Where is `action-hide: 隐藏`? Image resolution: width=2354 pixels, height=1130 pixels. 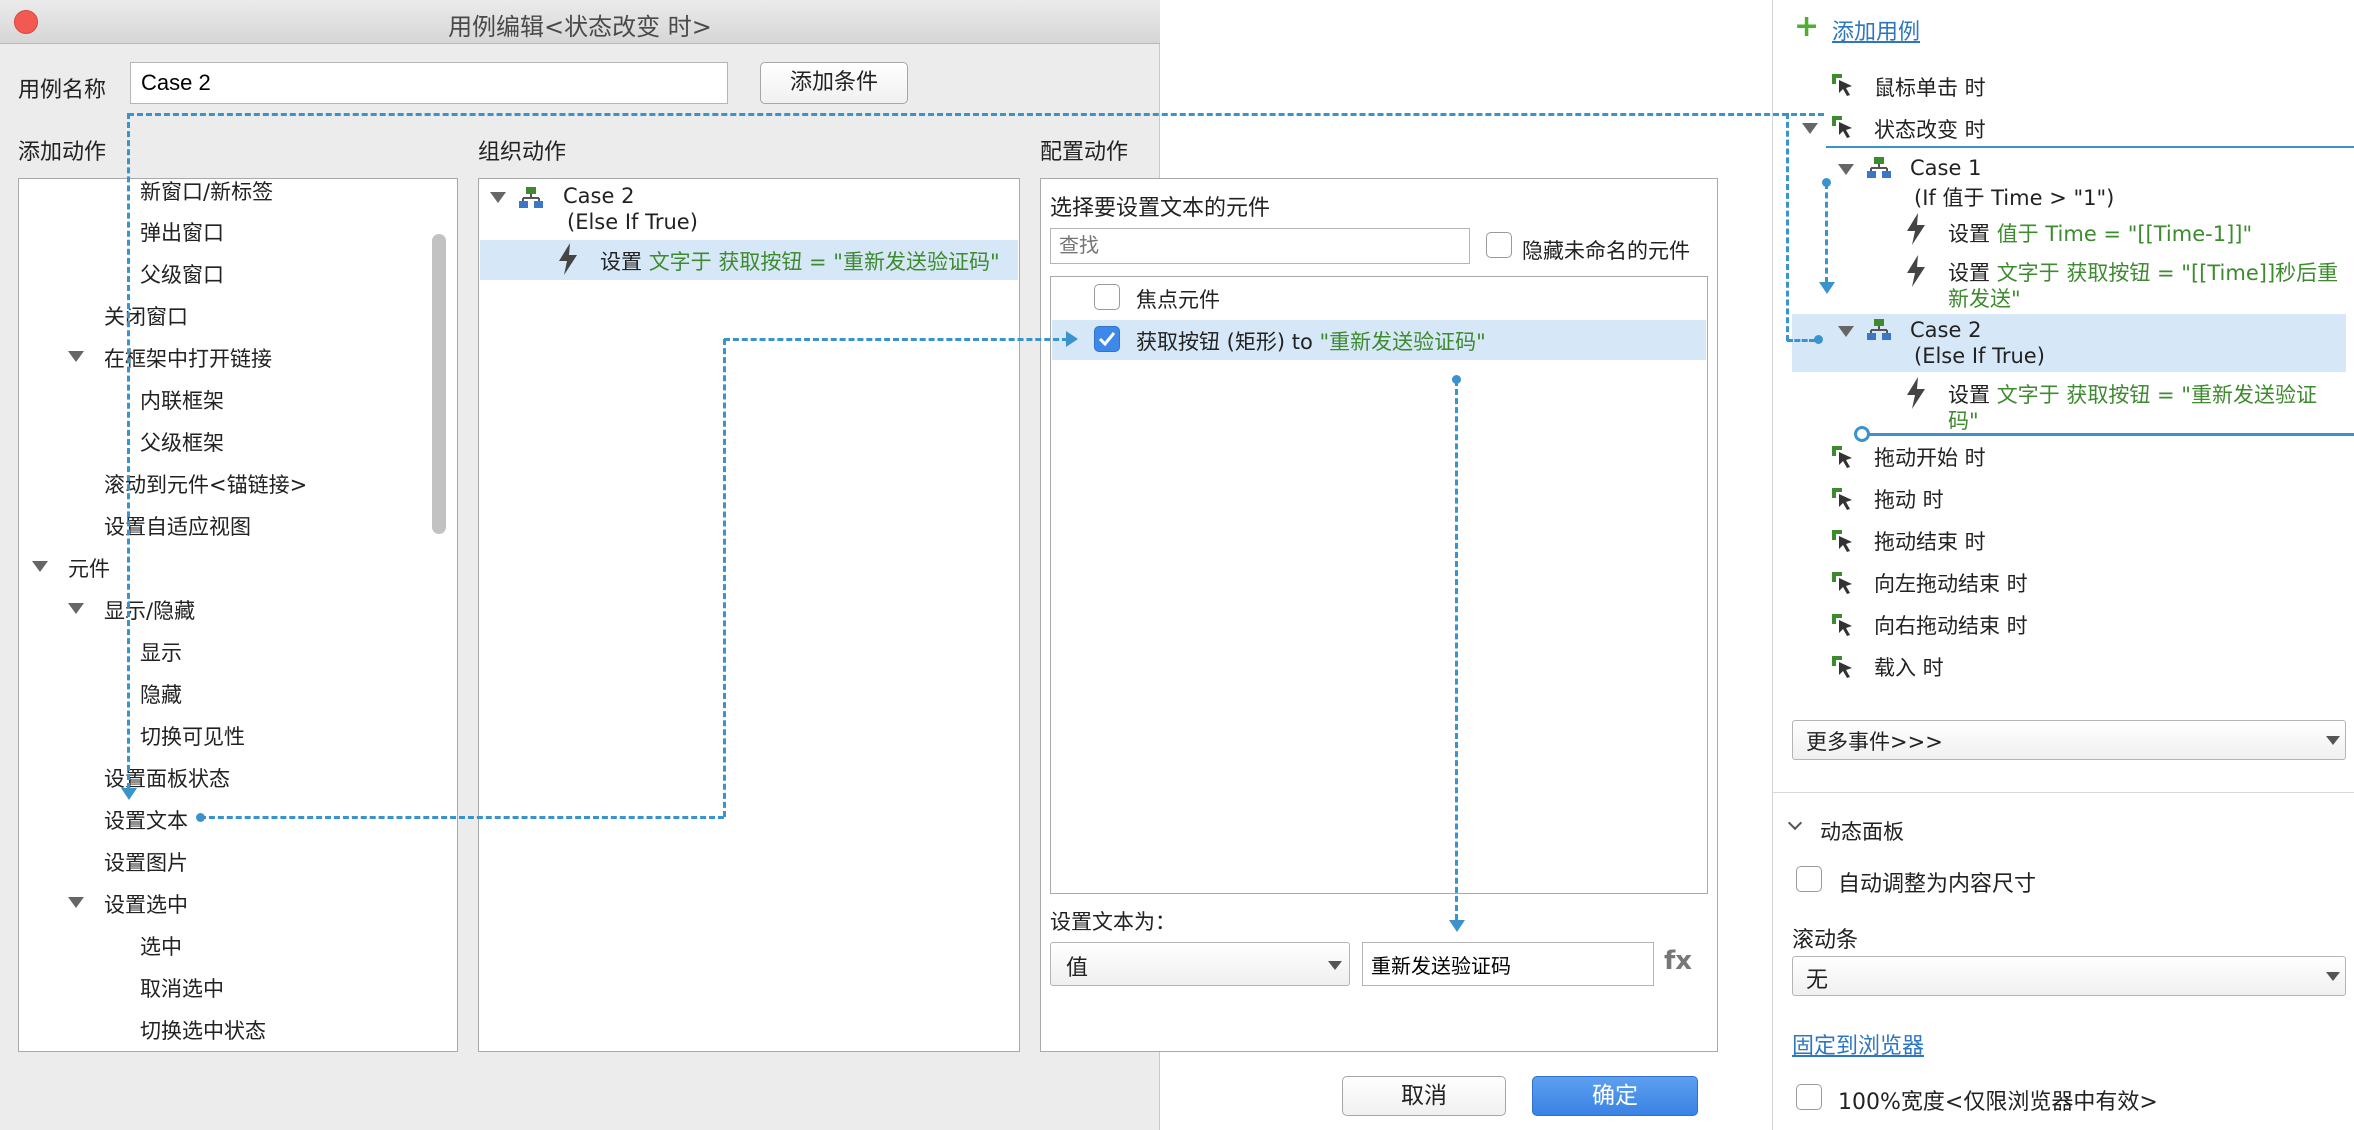
action-hide: 隐藏 is located at coordinates (161, 694).